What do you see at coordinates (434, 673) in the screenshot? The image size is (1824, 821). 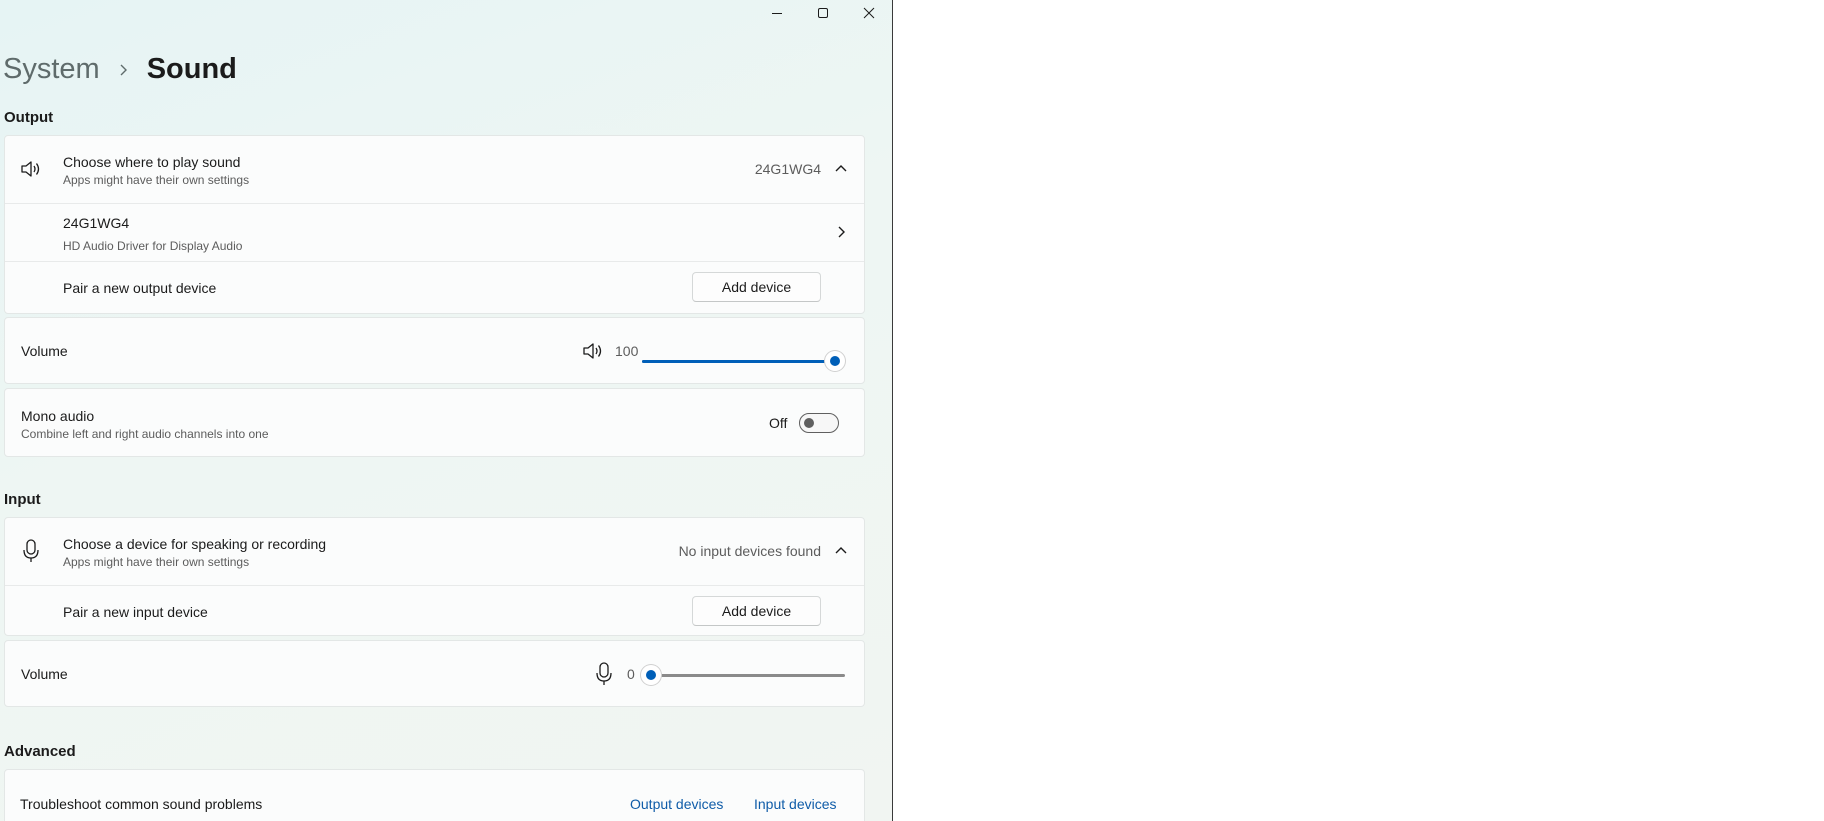 I see `input-volume-card: Volume 0` at bounding box center [434, 673].